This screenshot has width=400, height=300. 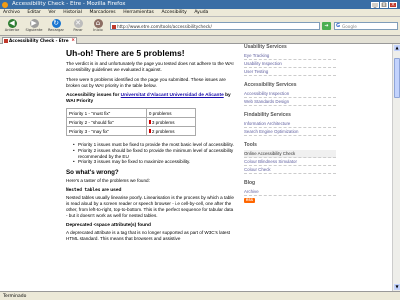 I want to click on sidebar-link: Information Architecture, so click(x=290, y=124).